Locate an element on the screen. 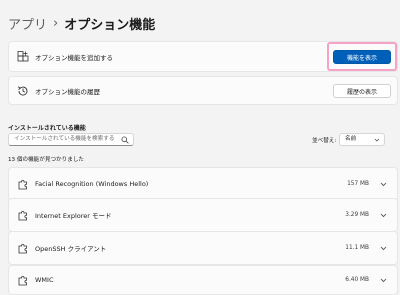 The image size is (400, 295). add-feature-label: オプション機能を追加する is located at coordinates (74, 57).